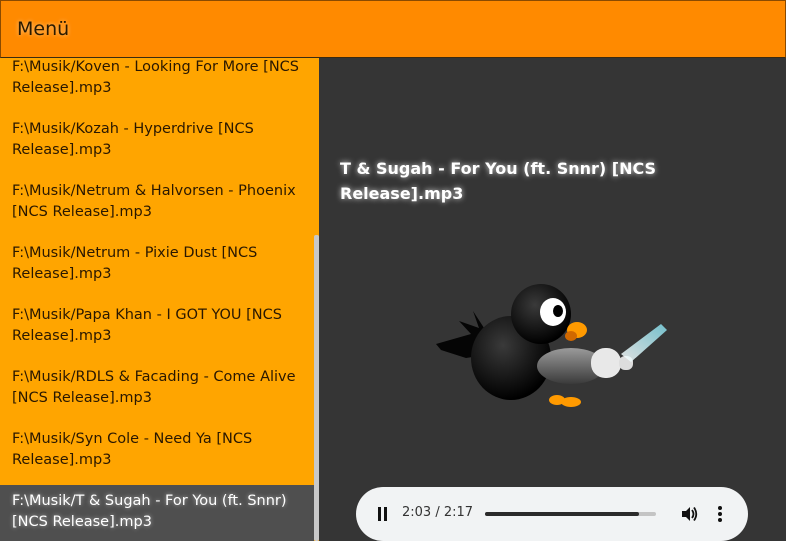  Describe the element at coordinates (438, 512) in the screenshot. I see `time-display: 2:03 / 2:17` at that location.